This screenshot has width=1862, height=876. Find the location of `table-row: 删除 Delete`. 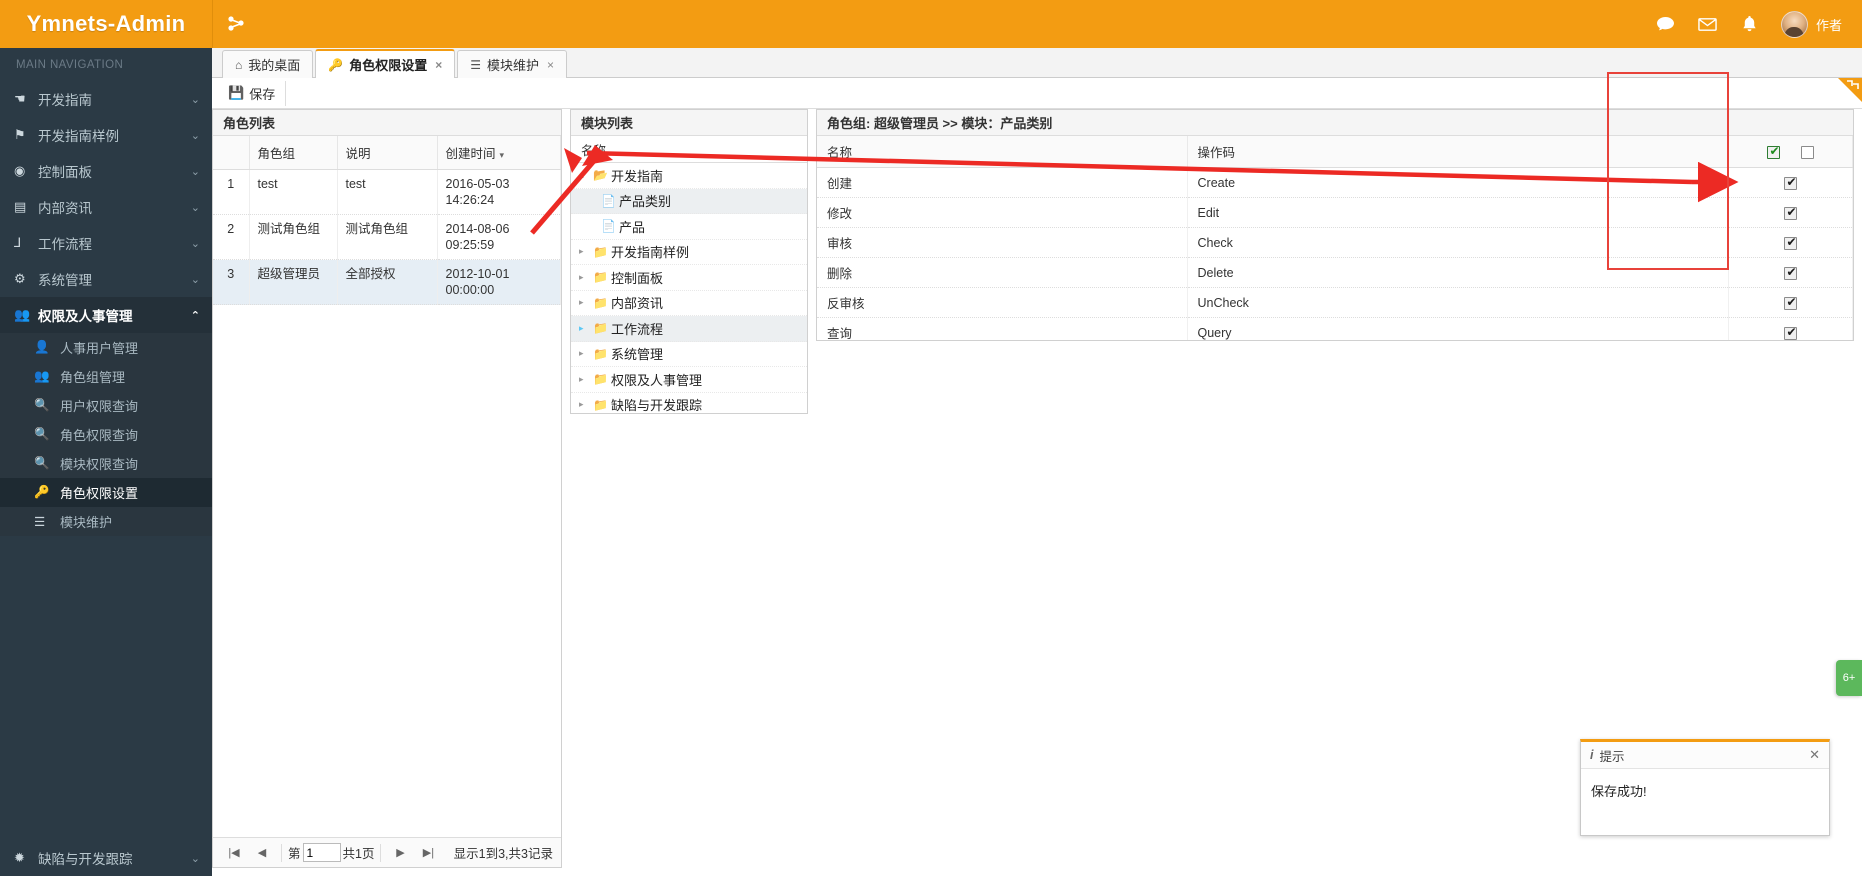

table-row: 删除 Delete is located at coordinates (1335, 272).